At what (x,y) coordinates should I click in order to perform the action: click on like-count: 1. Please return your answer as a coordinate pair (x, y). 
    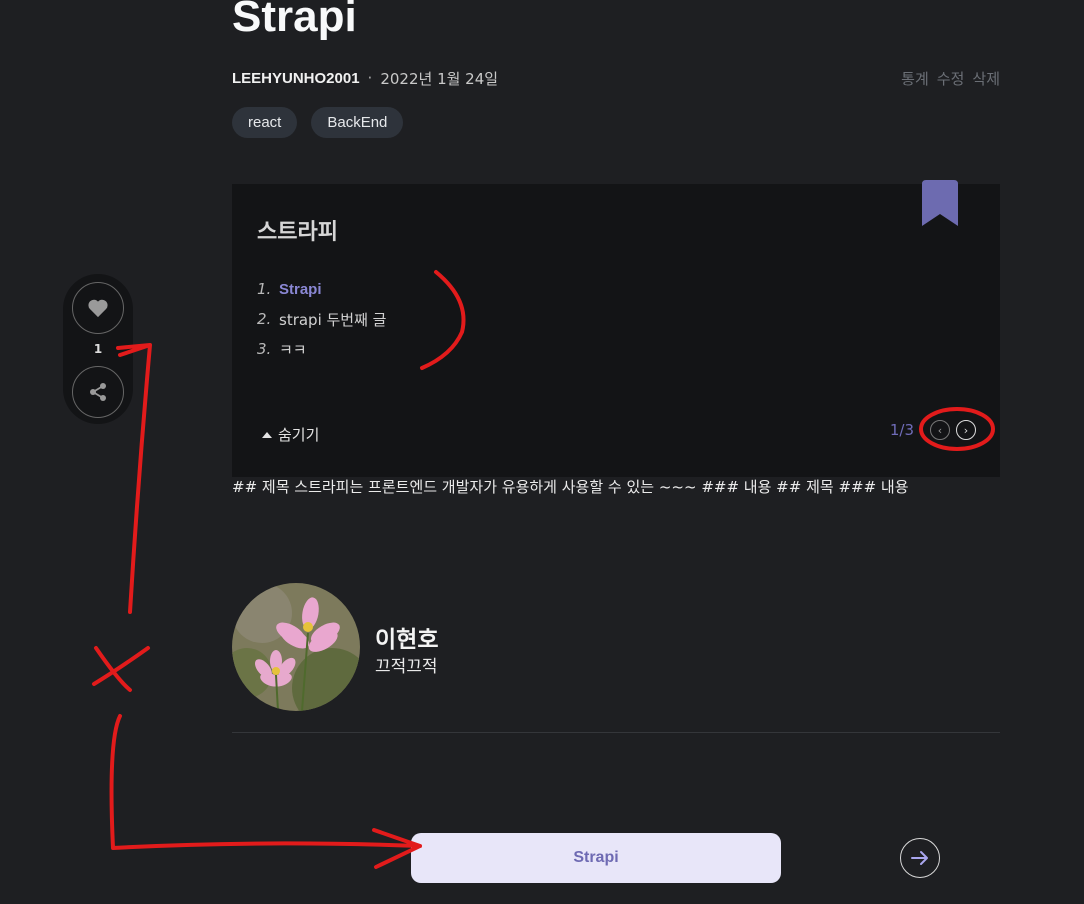
    Looking at the image, I should click on (98, 349).